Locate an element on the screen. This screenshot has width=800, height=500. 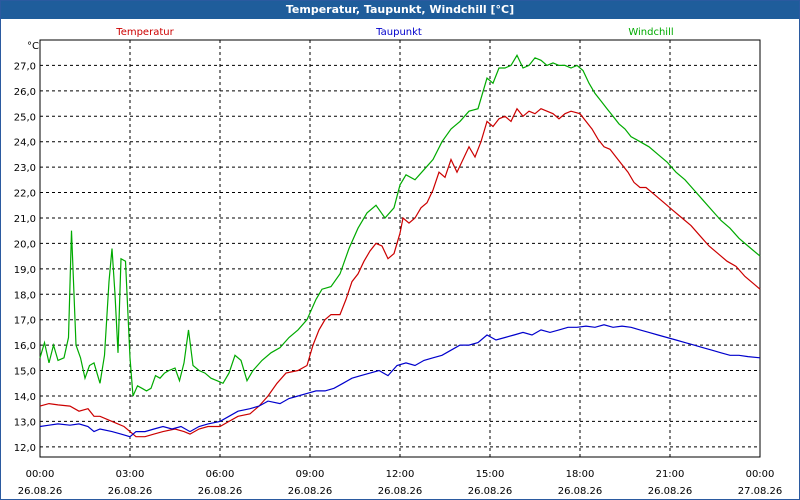
y-tick-label: 19,0 is located at coordinates (25, 270).